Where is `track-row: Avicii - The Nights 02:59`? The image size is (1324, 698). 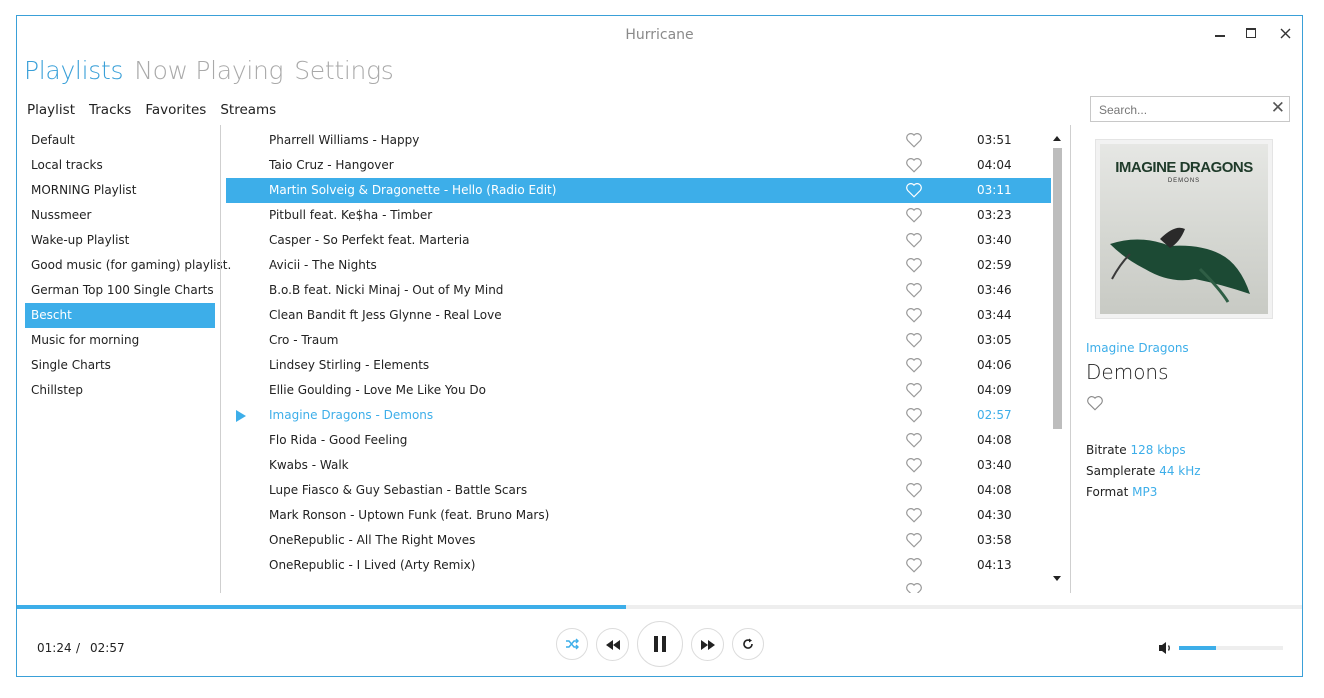 track-row: Avicii - The Nights 02:59 is located at coordinates (638, 265).